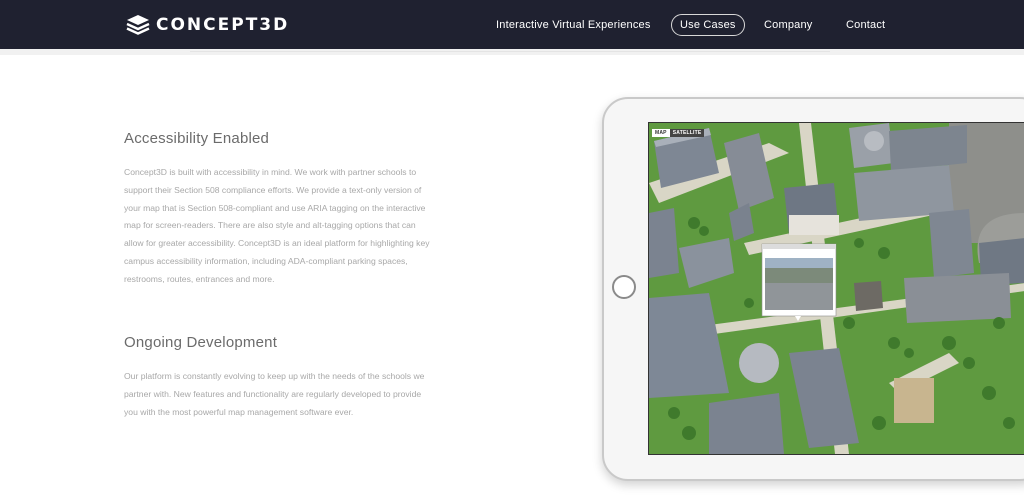  Describe the element at coordinates (708, 25) in the screenshot. I see `nav-use-cases: Use Cases` at that location.